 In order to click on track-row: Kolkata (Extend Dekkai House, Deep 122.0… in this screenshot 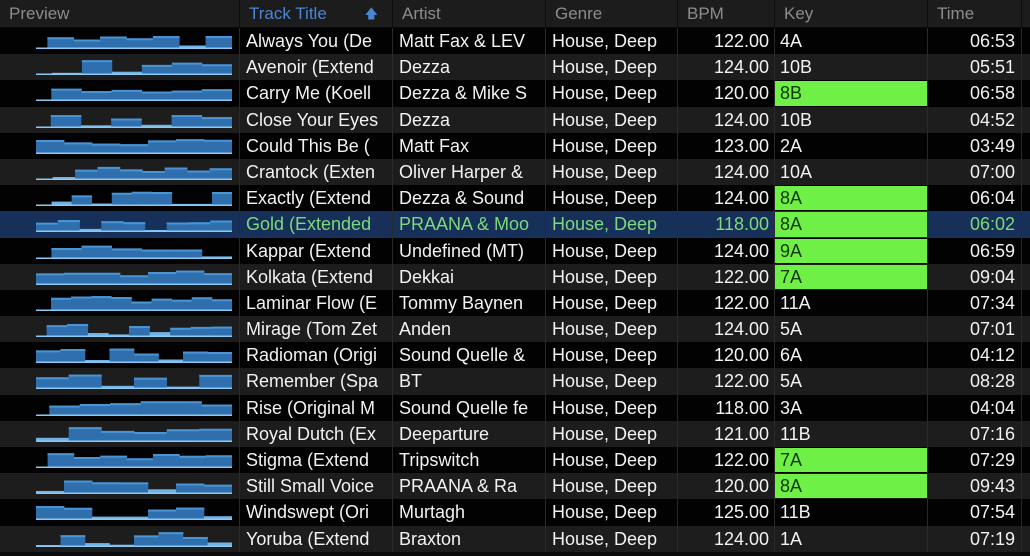, I will do `click(515, 276)`.